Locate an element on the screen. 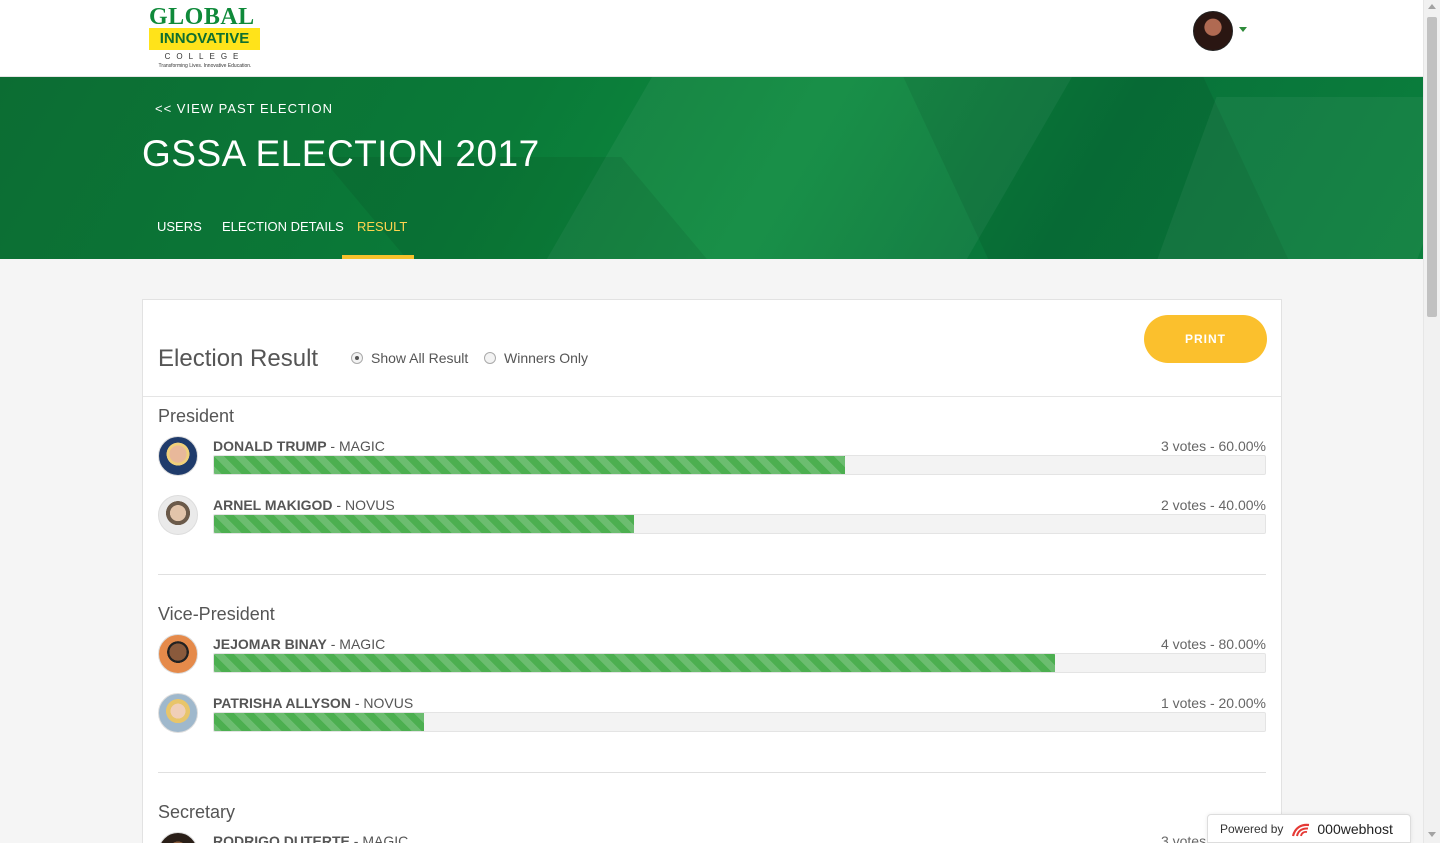  candidate-name-text: JEJOMAR BINAY is located at coordinates (270, 644).